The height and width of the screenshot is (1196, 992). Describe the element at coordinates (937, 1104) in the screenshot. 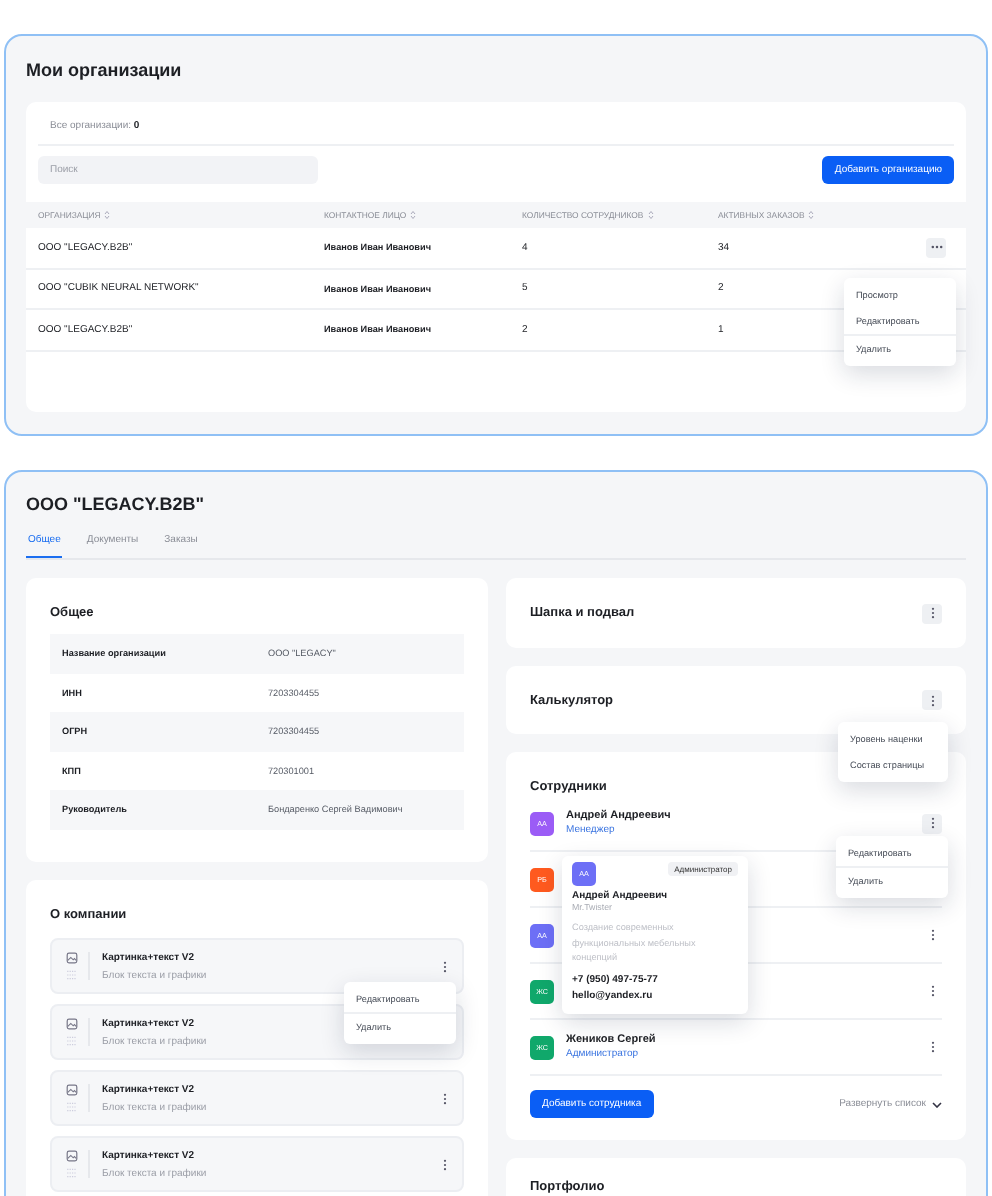

I see `chevron-down-icon` at that location.